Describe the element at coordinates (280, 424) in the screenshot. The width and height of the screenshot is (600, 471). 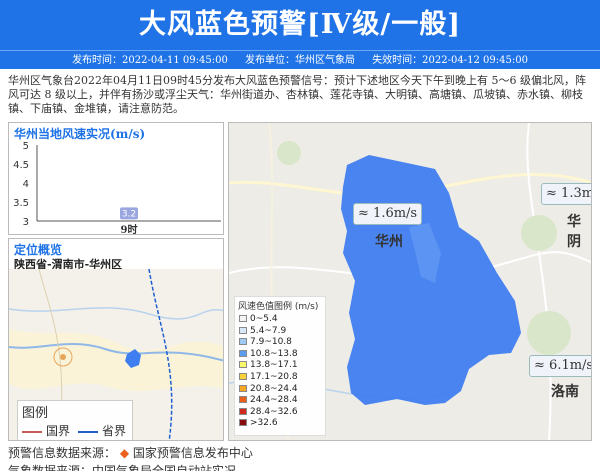
I see `scale-row: >32.6` at that location.